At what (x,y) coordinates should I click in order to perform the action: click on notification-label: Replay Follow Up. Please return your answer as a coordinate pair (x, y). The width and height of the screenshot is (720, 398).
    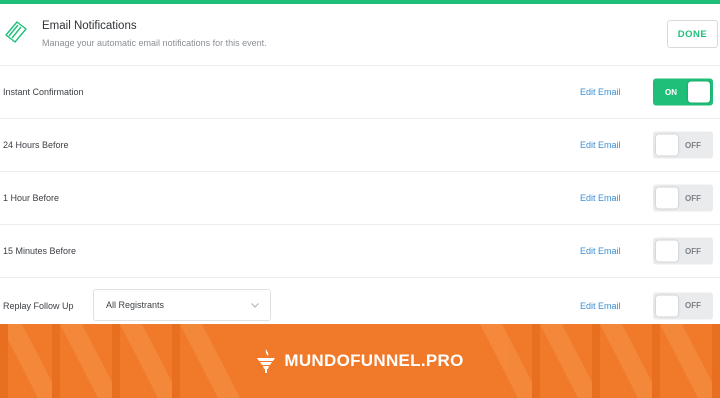
    Looking at the image, I should click on (38, 305).